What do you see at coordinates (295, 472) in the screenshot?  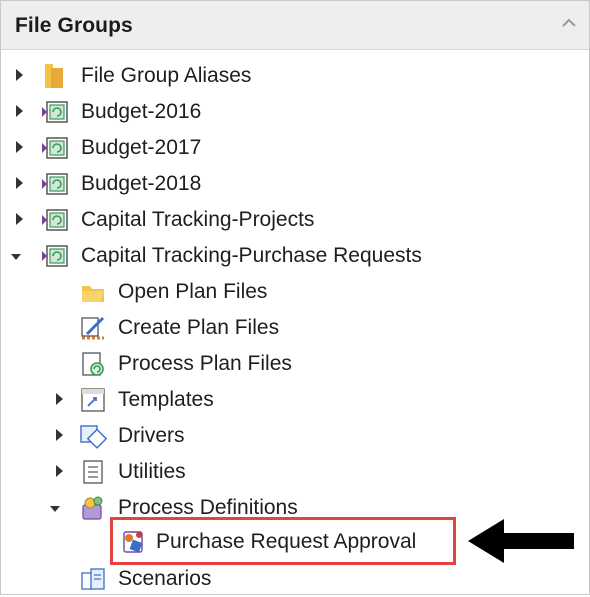 I see `tree-item-utilities: Utilities` at bounding box center [295, 472].